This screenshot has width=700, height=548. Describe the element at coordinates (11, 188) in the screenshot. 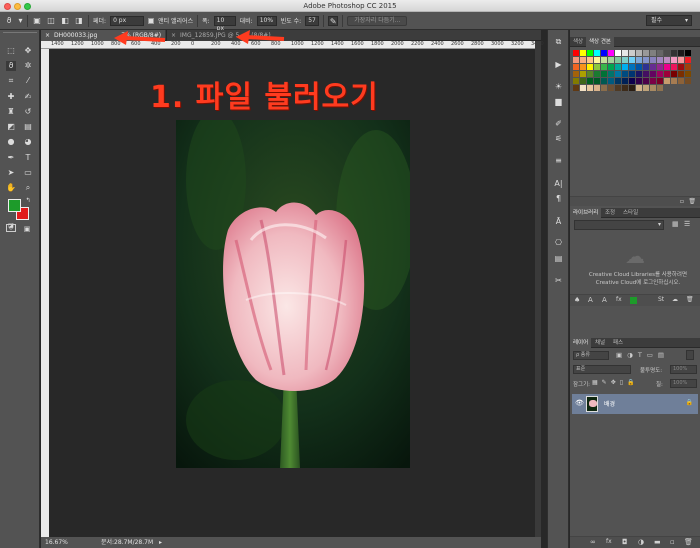

I see `hand-icon: ✋` at that location.